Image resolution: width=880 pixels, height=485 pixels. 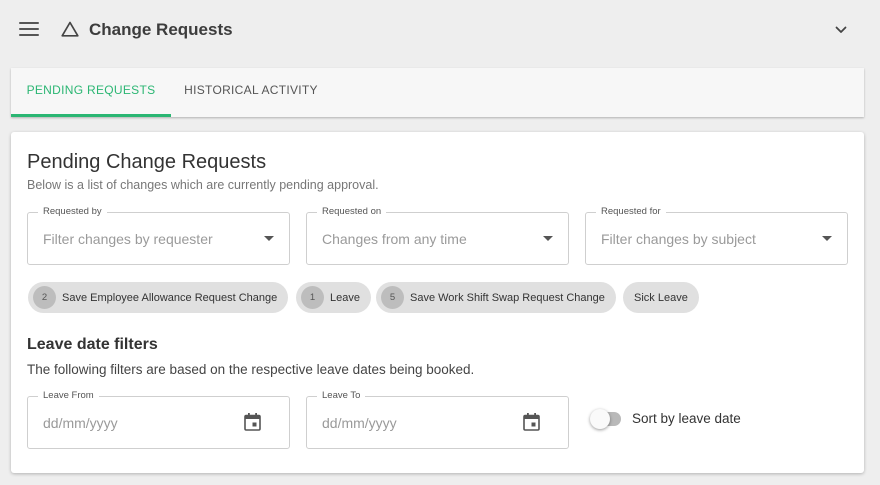 I want to click on requested-for-select: Requested for Filter changes by subject, so click(x=716, y=235).